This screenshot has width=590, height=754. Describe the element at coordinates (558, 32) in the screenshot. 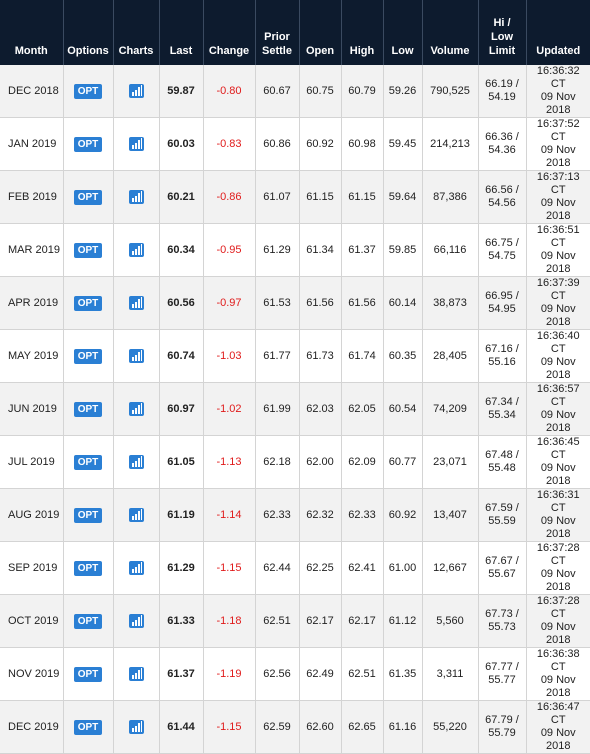

I see `col-header-updated: Updated` at that location.